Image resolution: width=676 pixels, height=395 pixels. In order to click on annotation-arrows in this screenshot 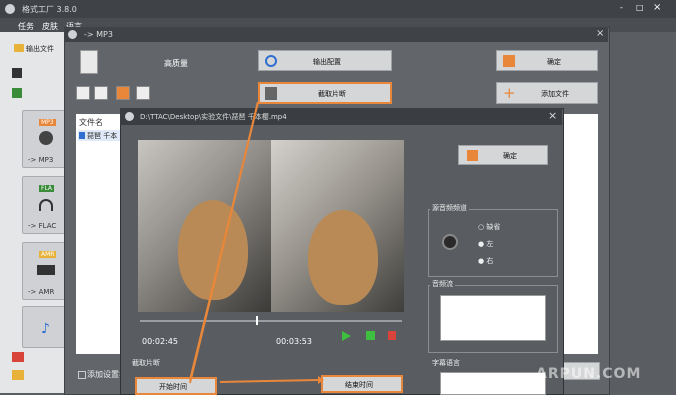, I will do `click(256, 242)`.